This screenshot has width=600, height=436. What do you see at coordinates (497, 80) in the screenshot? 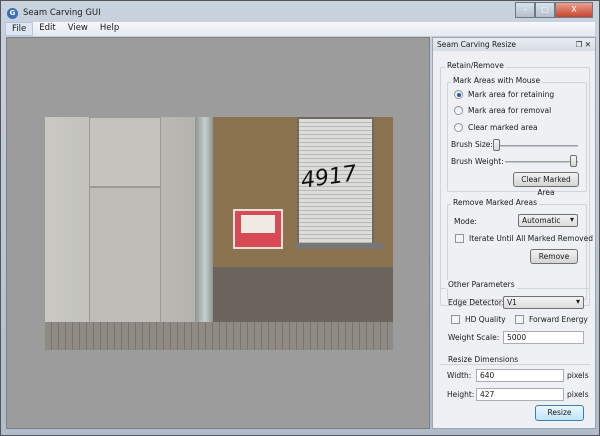
I see `mark-areas-label: Mark Areas with Mouse` at bounding box center [497, 80].